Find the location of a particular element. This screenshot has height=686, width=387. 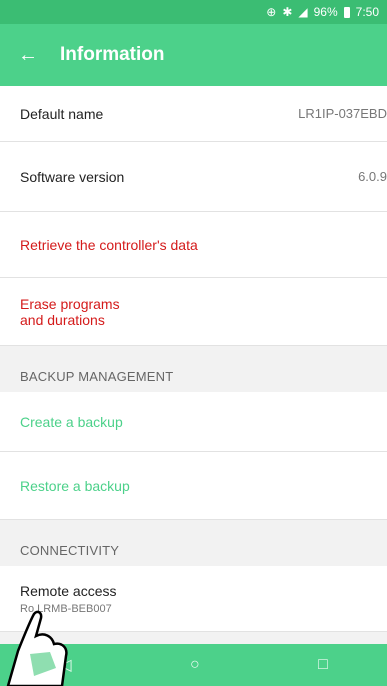

retrieve-data-button: Retrieve the controller's data is located at coordinates (193, 245).